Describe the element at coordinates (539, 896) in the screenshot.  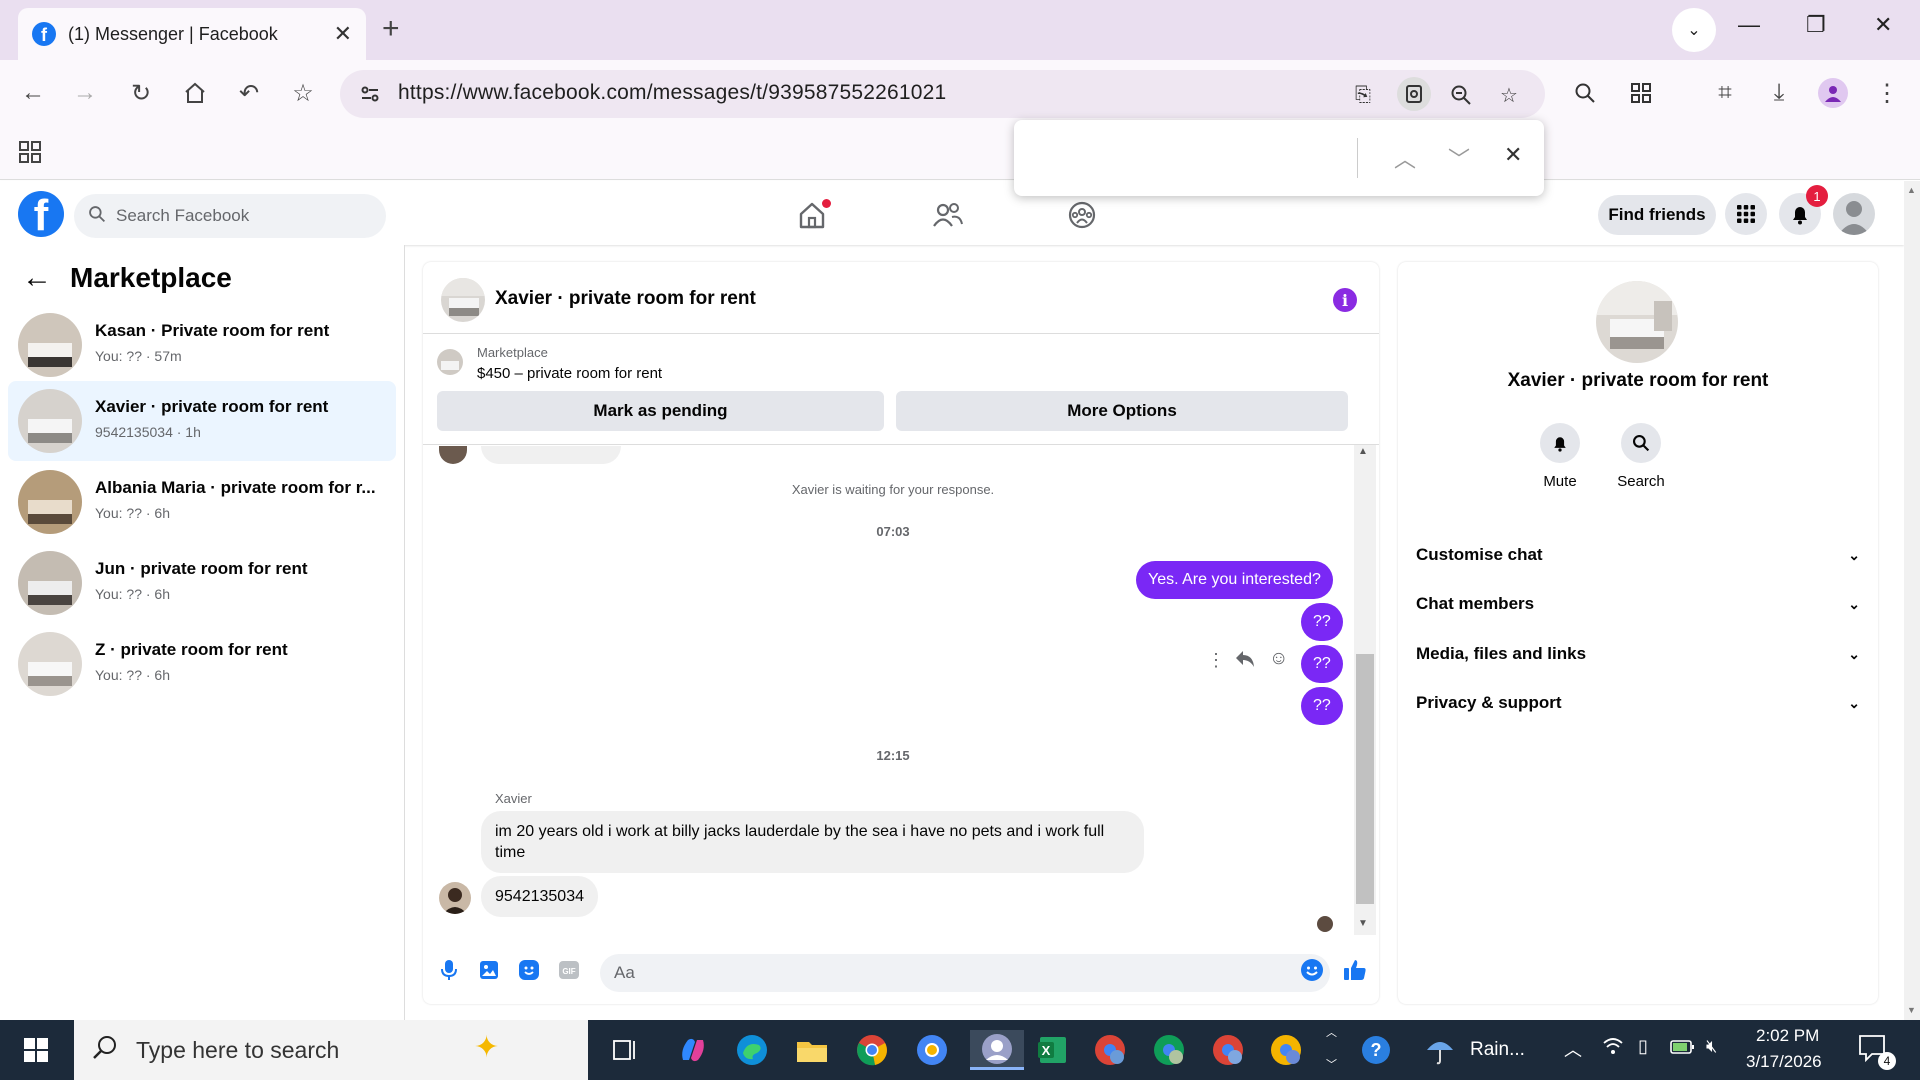
I see `incoming-message: 9542135034` at that location.